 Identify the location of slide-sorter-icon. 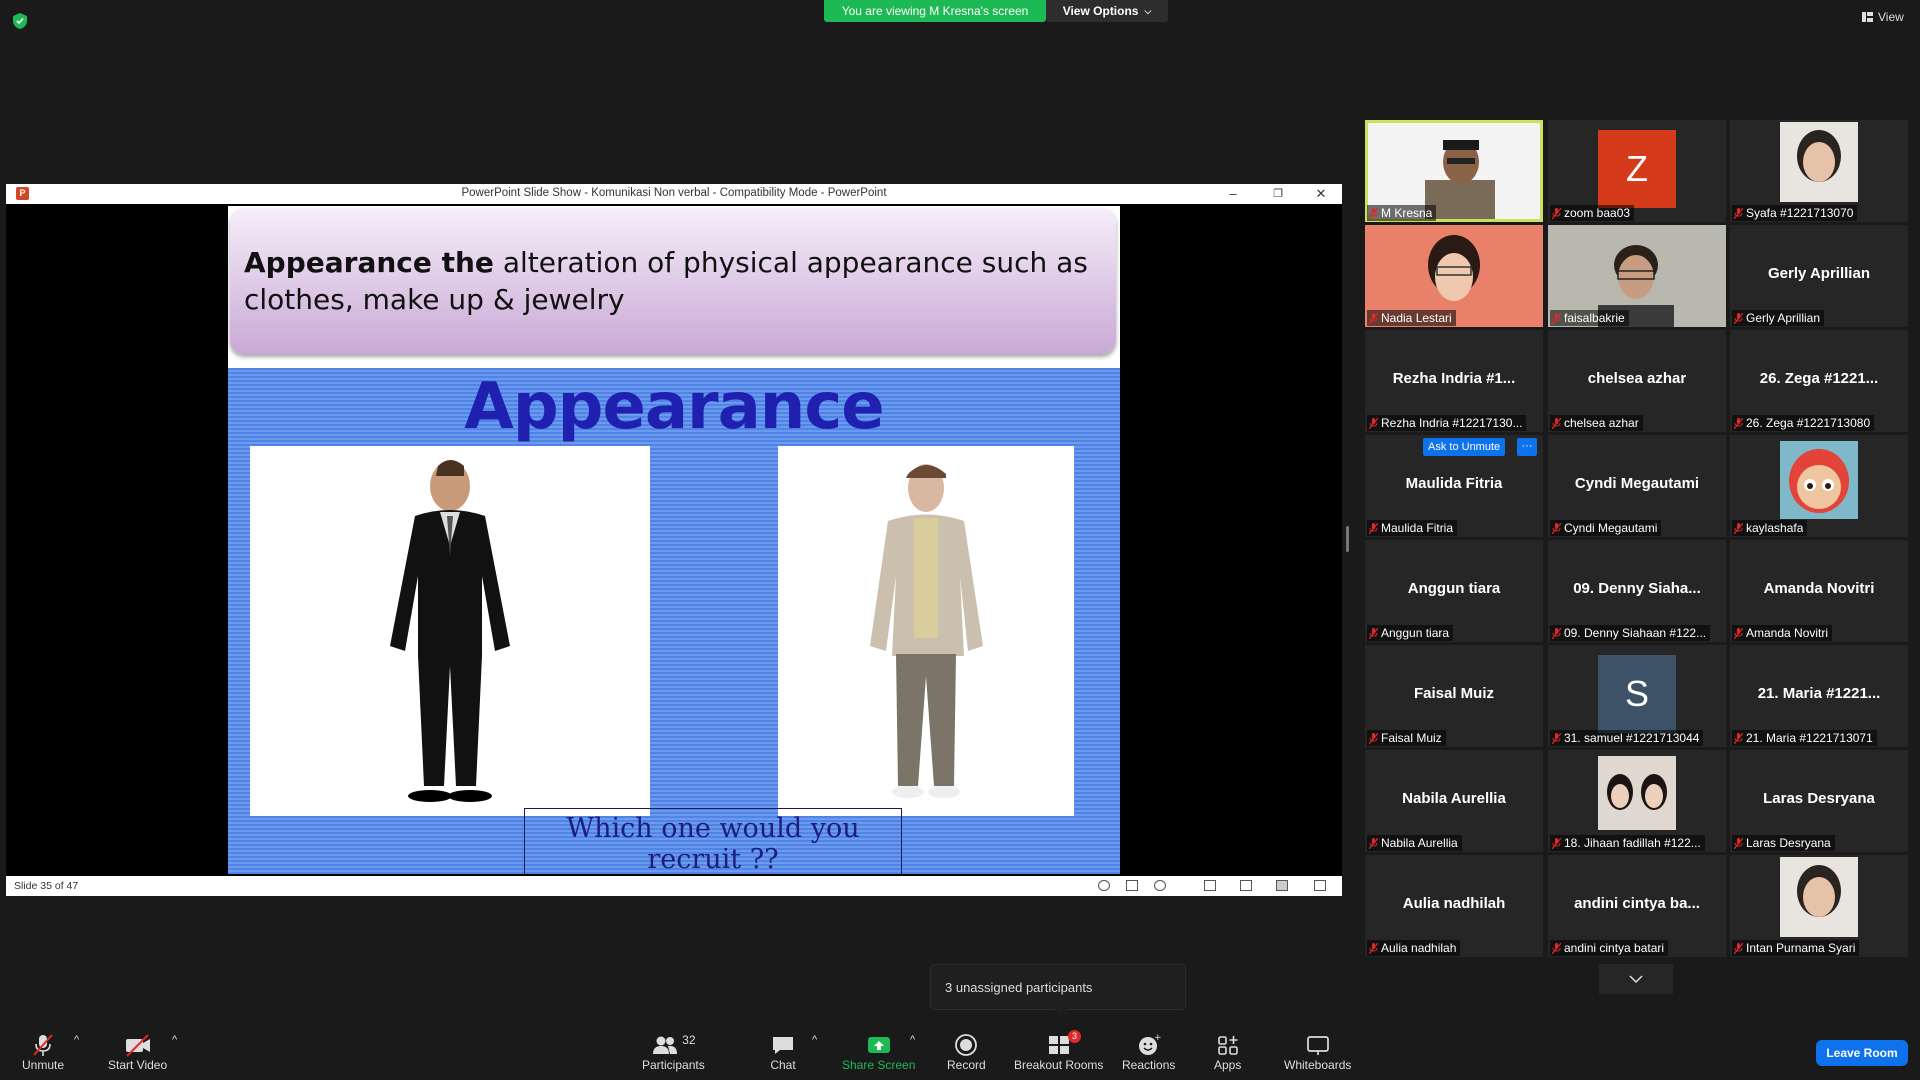
(1246, 885).